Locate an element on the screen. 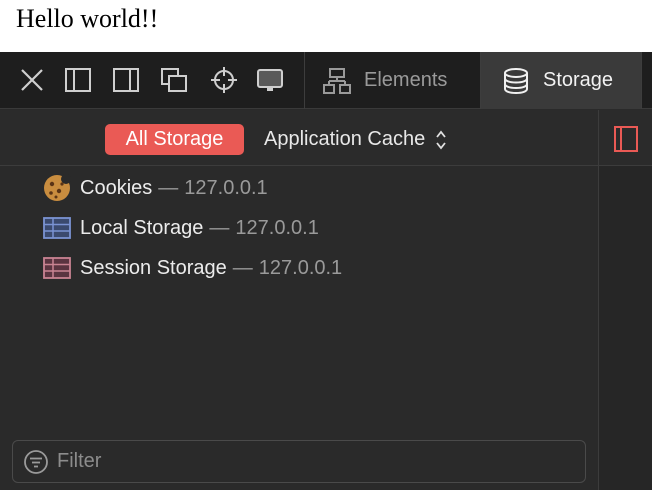 The width and height of the screenshot is (652, 490). tab-storage: Storage is located at coordinates (561, 80).